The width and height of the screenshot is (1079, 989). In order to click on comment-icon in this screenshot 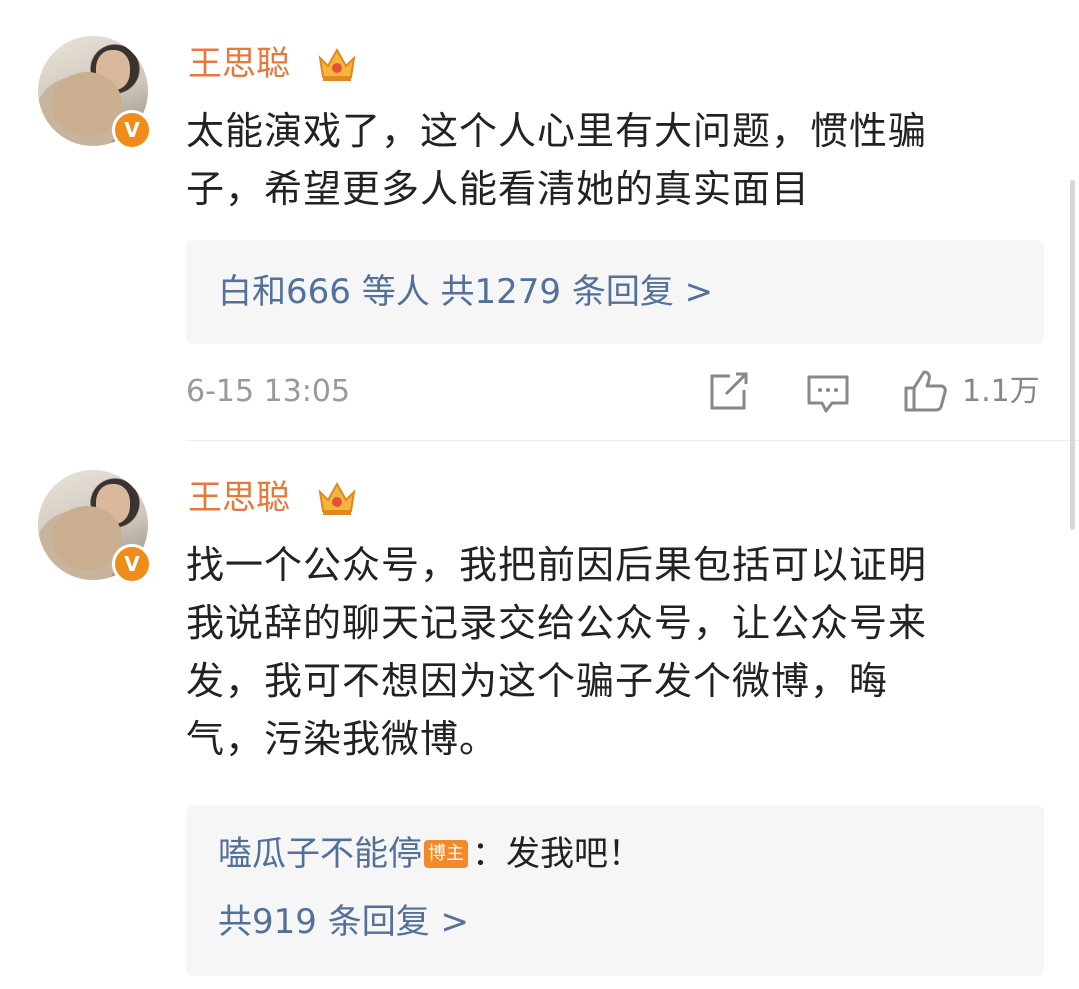, I will do `click(828, 394)`.